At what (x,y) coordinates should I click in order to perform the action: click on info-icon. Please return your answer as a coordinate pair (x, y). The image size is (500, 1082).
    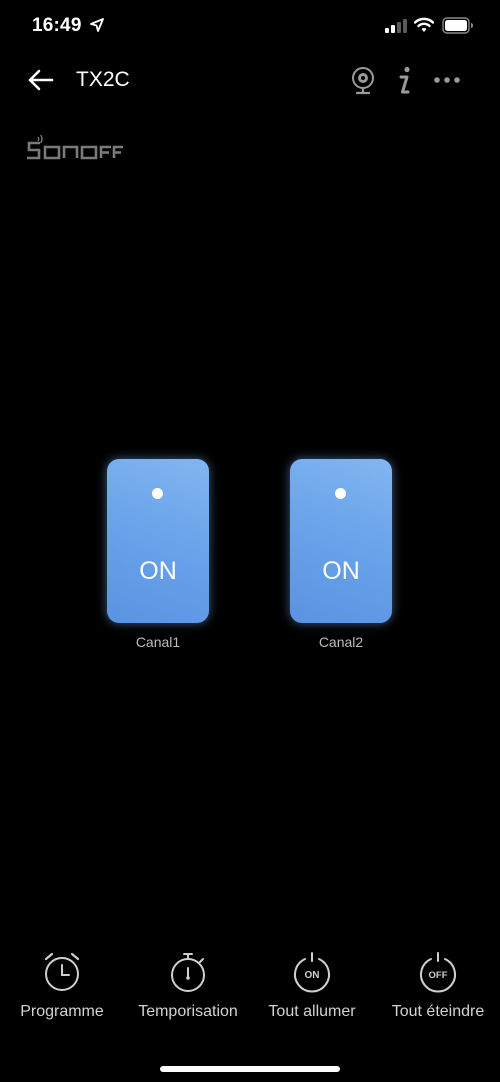
    Looking at the image, I should click on (404, 80).